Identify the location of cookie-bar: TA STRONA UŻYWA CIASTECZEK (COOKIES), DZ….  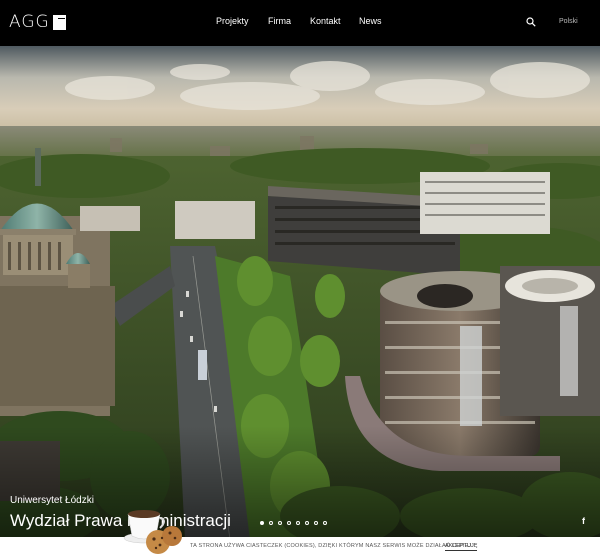
(300, 548).